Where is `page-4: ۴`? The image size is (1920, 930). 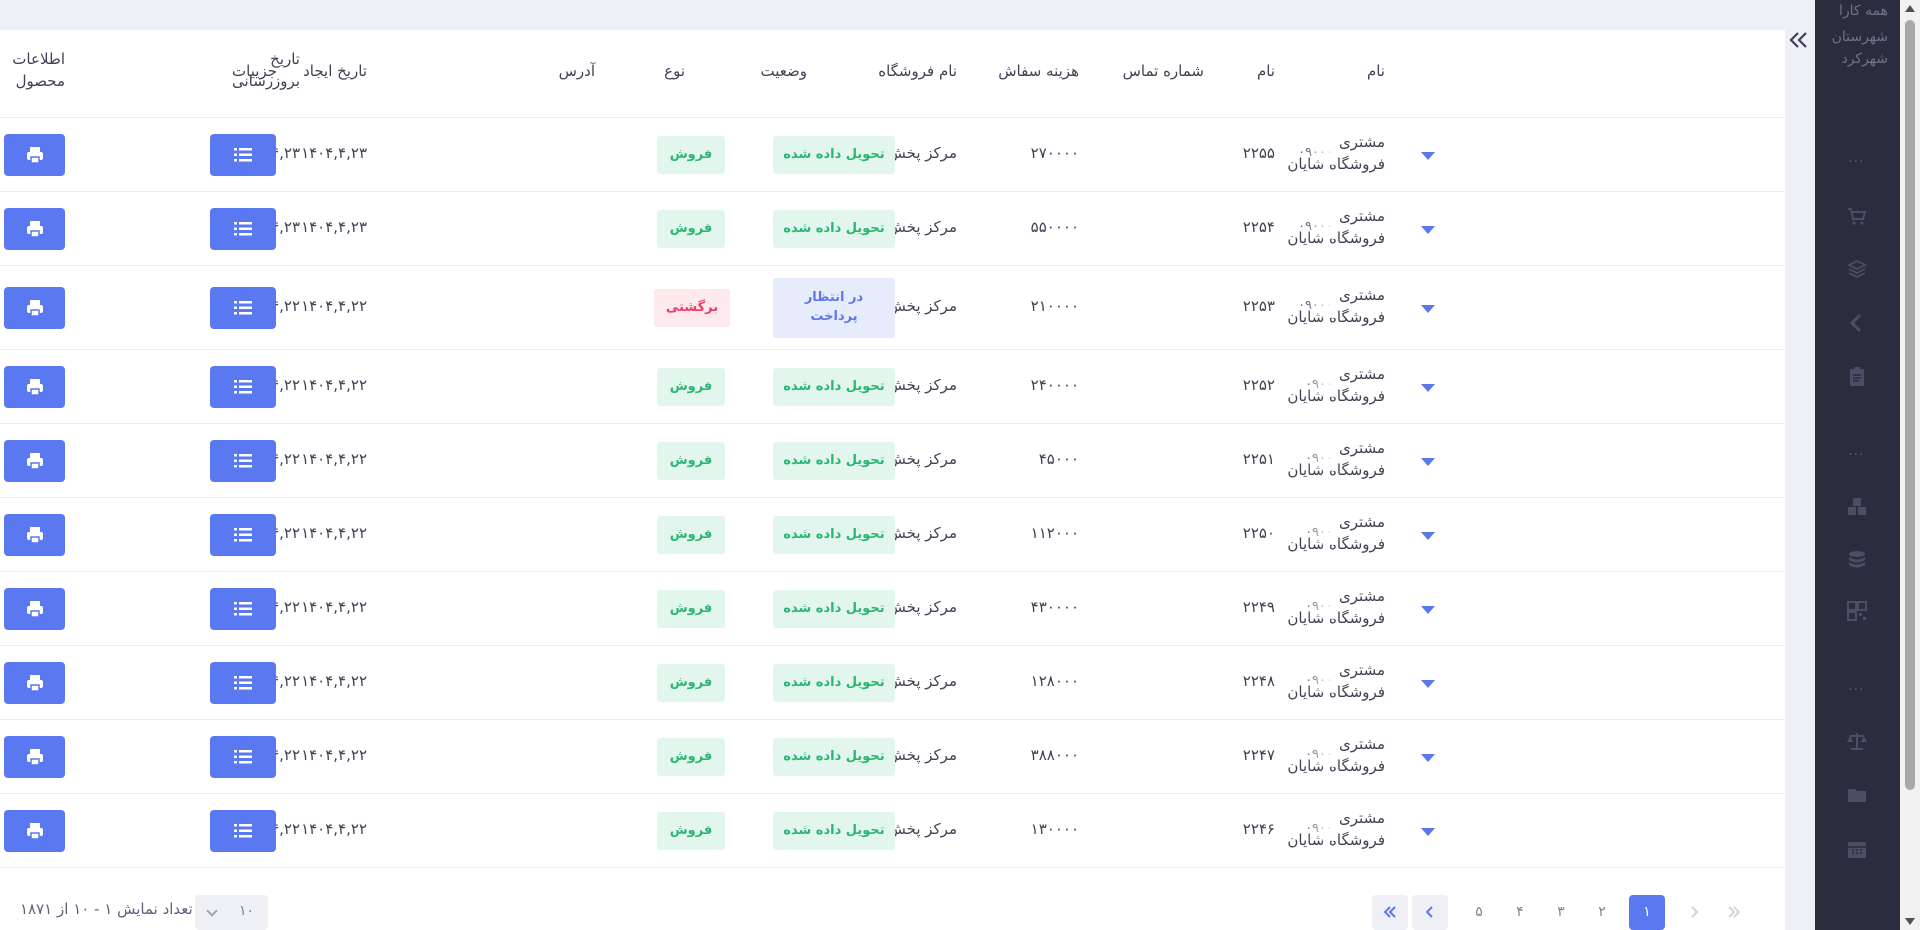
page-4: ۴ is located at coordinates (1520, 912).